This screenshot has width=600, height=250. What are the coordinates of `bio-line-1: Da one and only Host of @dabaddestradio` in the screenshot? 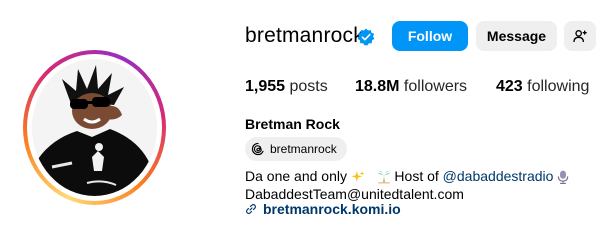 It's located at (407, 176).